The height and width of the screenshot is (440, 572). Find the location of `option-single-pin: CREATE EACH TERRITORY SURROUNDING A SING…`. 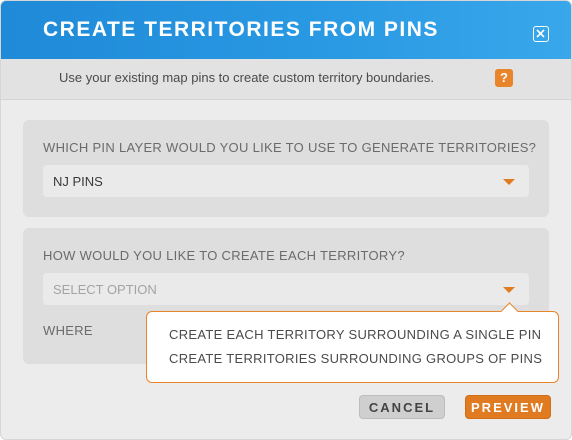

option-single-pin: CREATE EACH TERRITORY SURROUNDING A SING… is located at coordinates (355, 334).